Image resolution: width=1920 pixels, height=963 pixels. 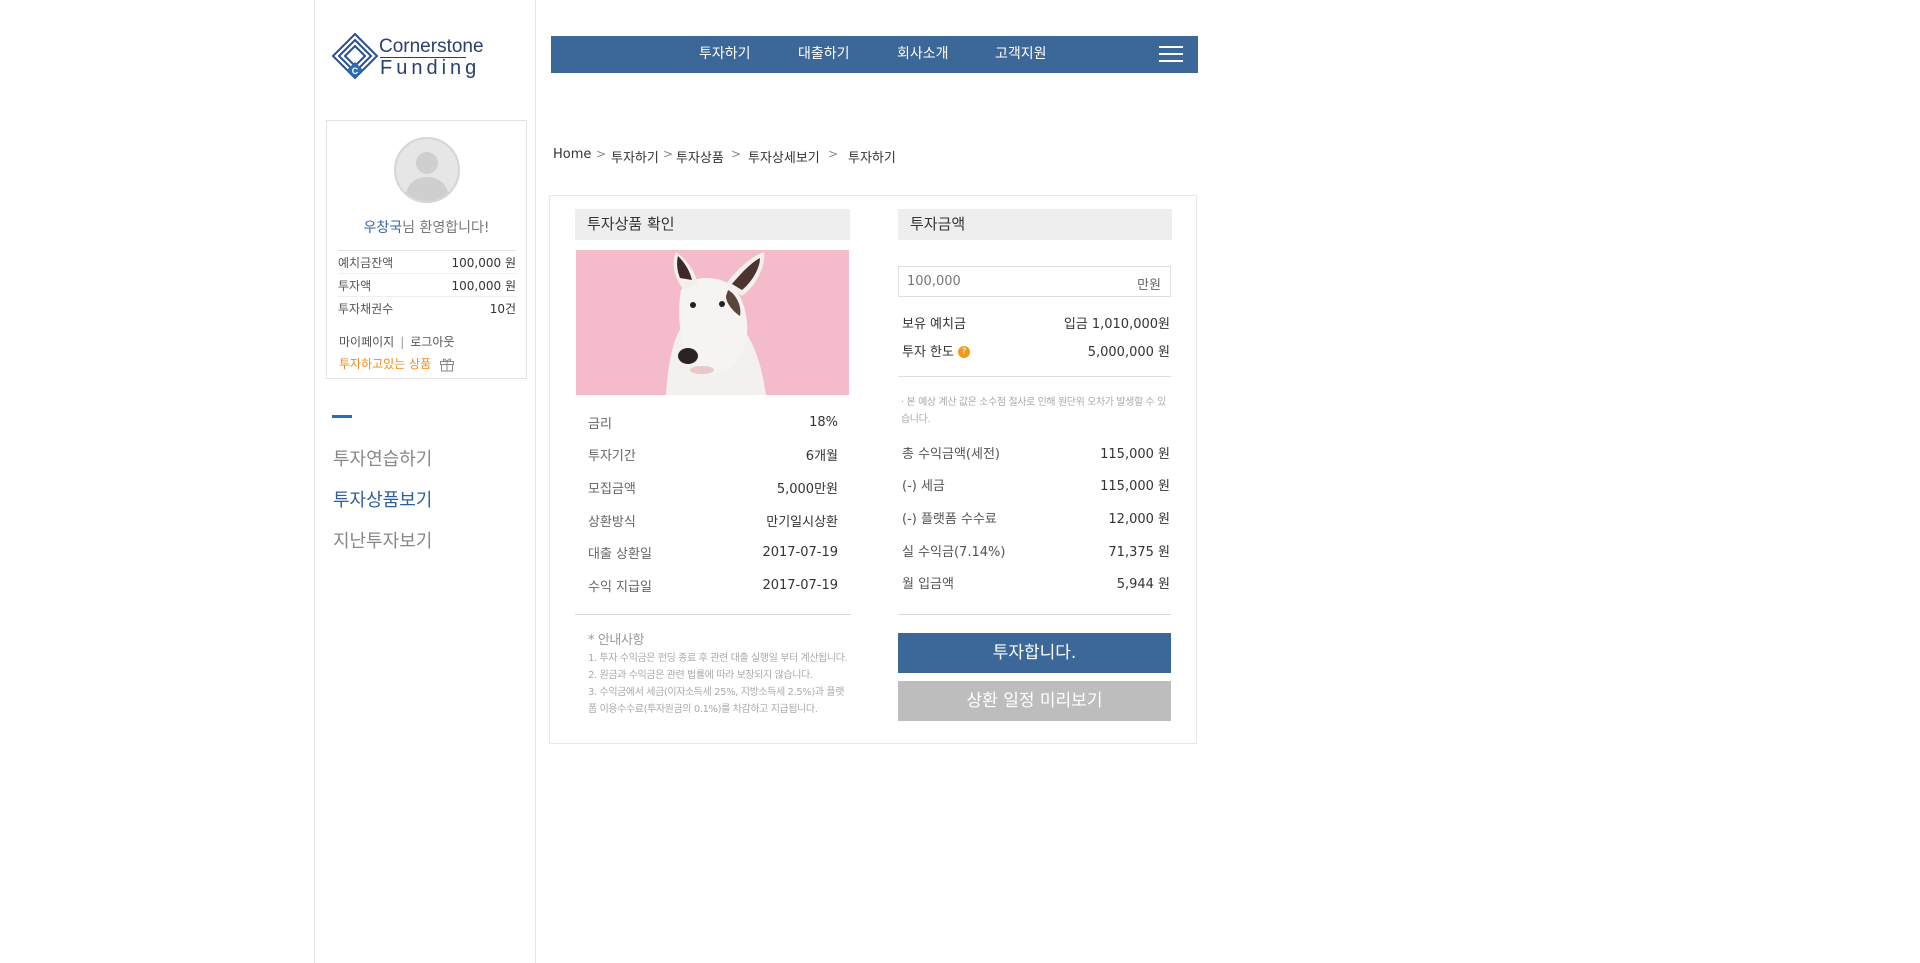 What do you see at coordinates (620, 555) in the screenshot?
I see `detail-label: 대출 상환일` at bounding box center [620, 555].